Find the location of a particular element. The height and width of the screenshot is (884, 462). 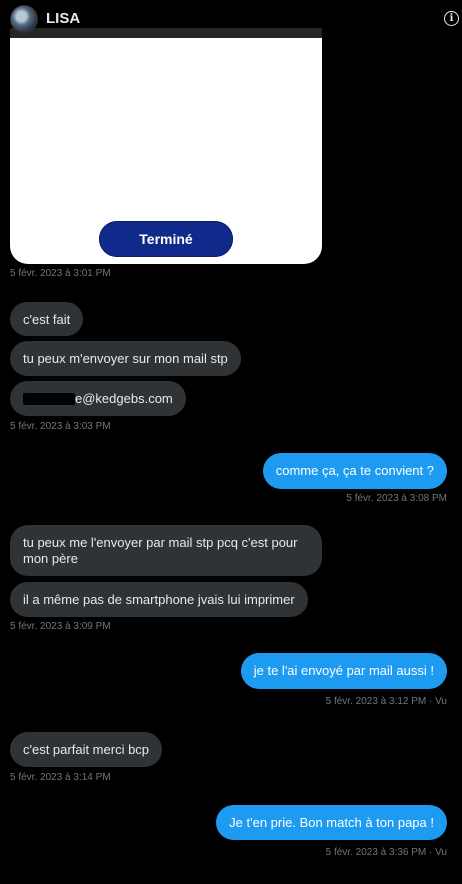

message-sent: je te l'ai envoyé par mail aussi ! is located at coordinates (343, 671).